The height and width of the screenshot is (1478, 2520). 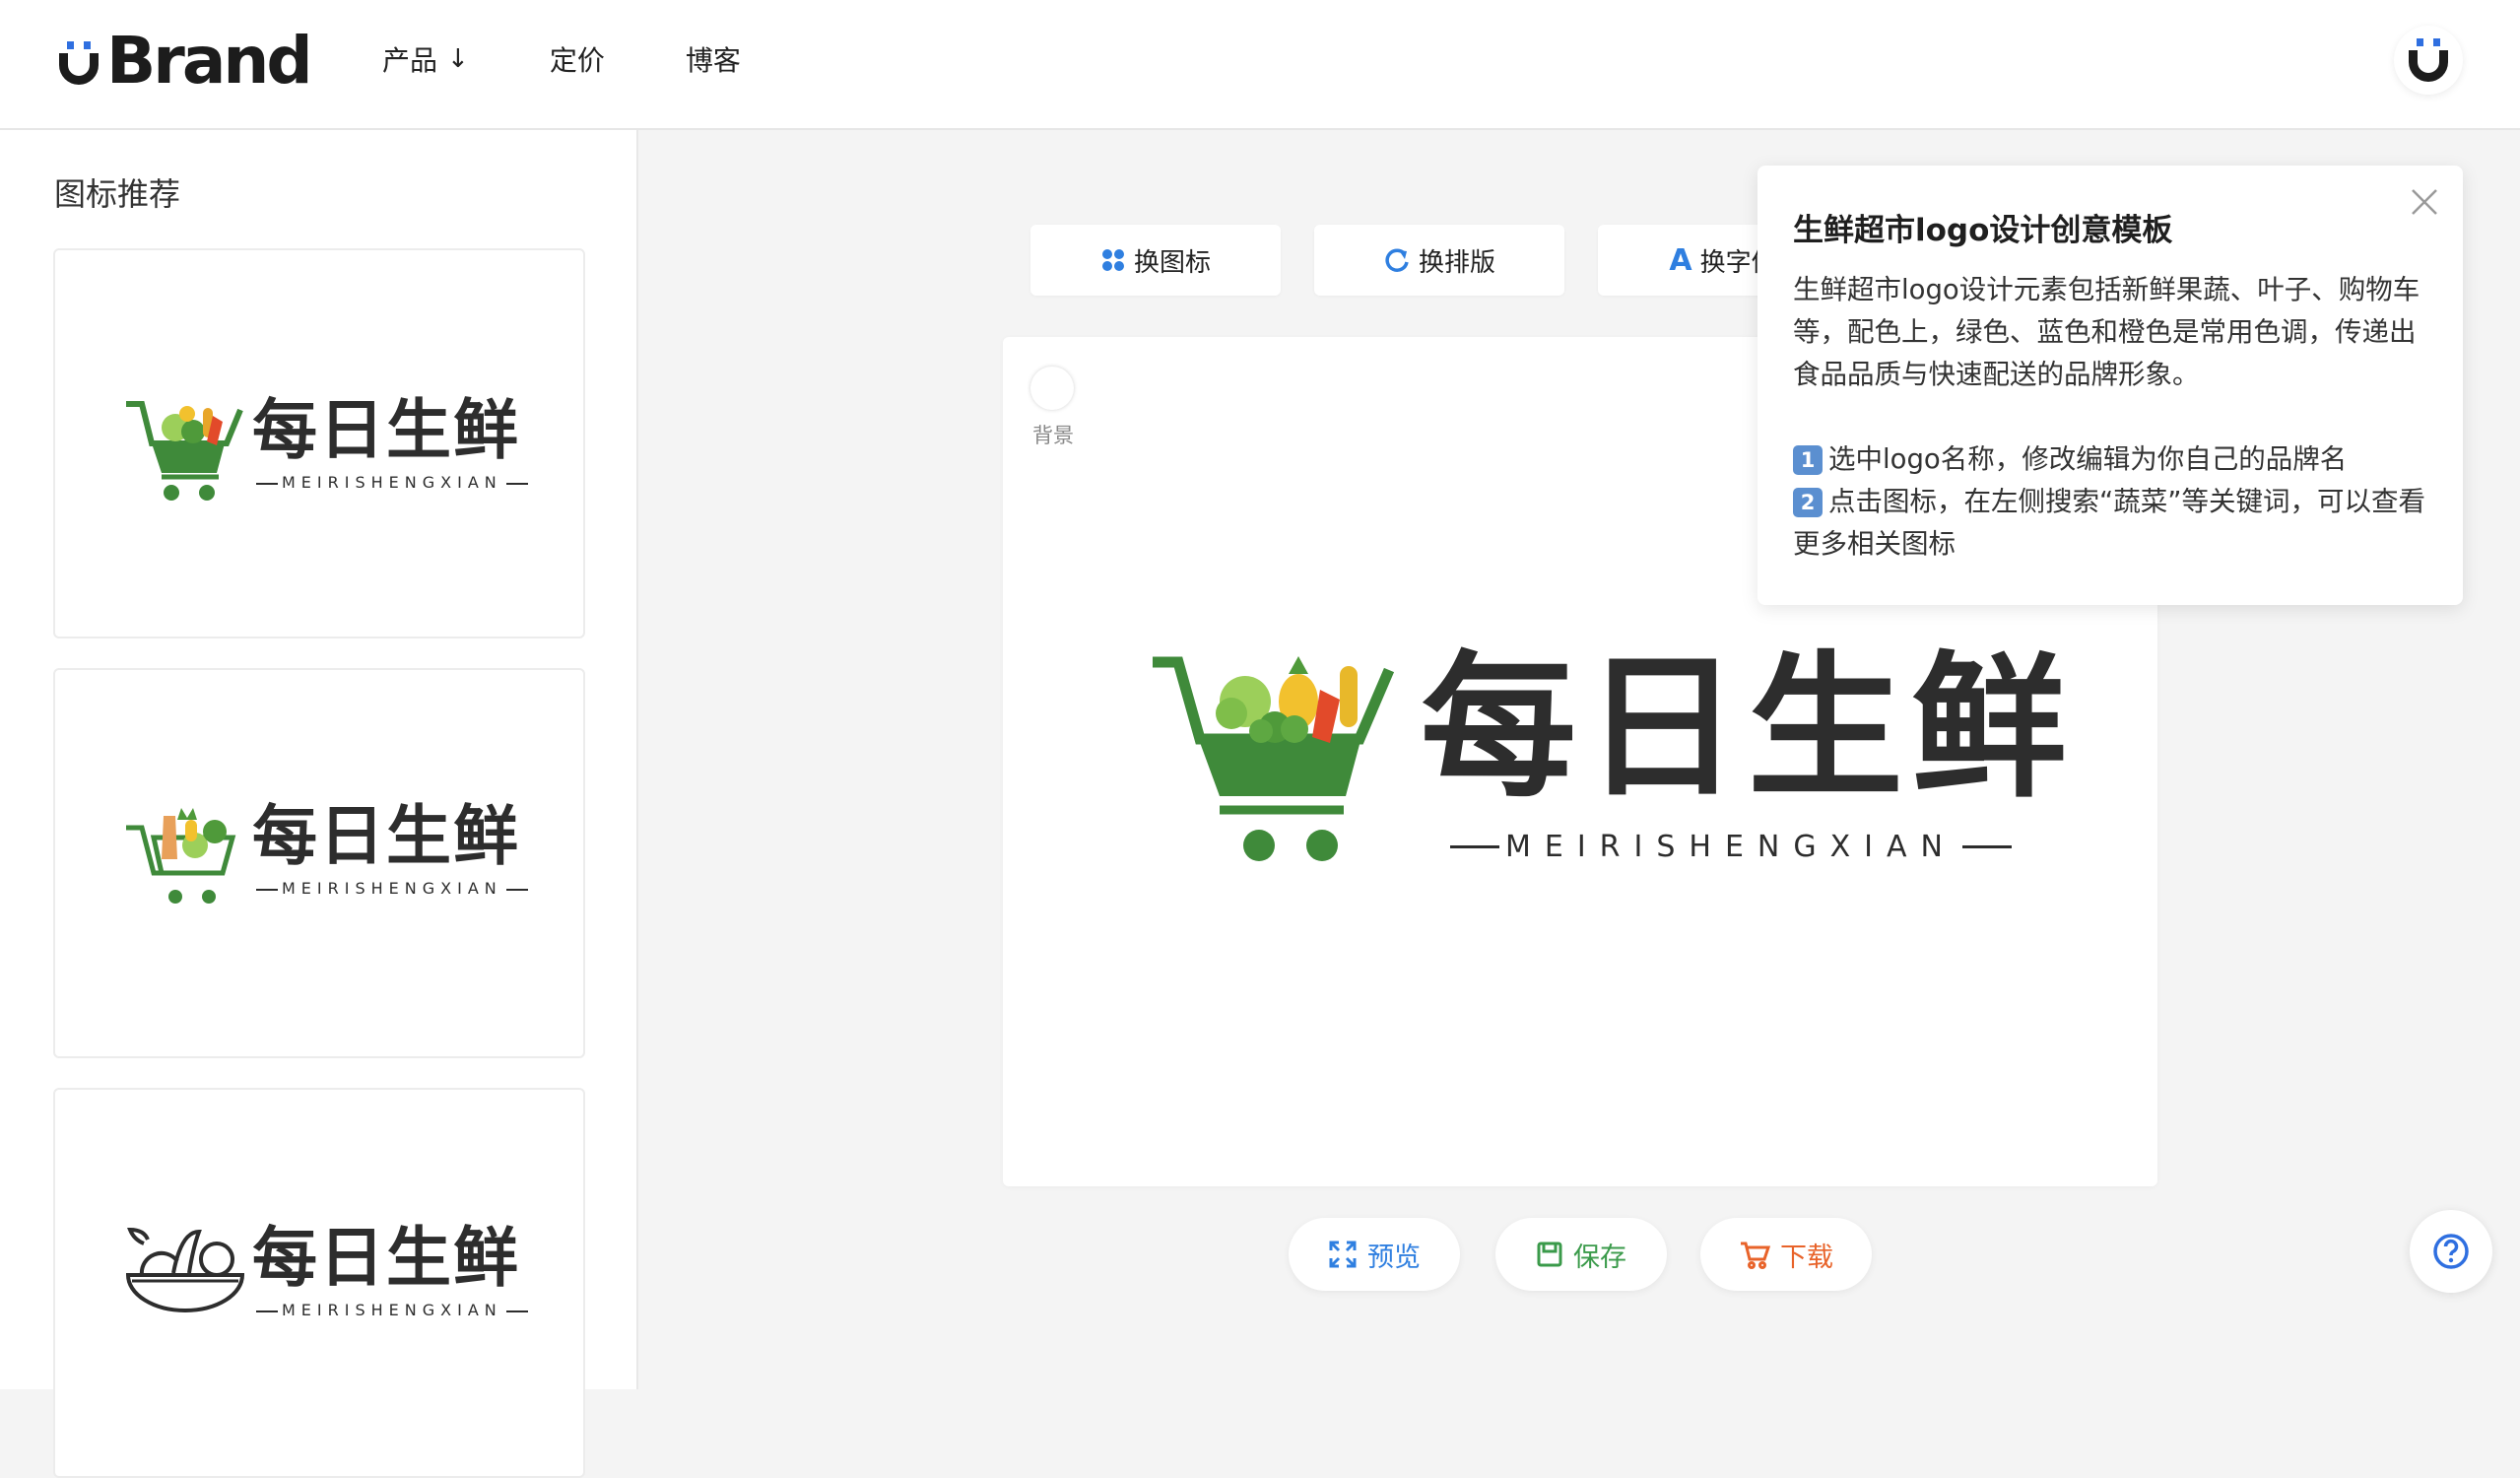 I want to click on recommend-card-1: 每日生鲜 MEIRISHENGXIAN, so click(x=319, y=443).